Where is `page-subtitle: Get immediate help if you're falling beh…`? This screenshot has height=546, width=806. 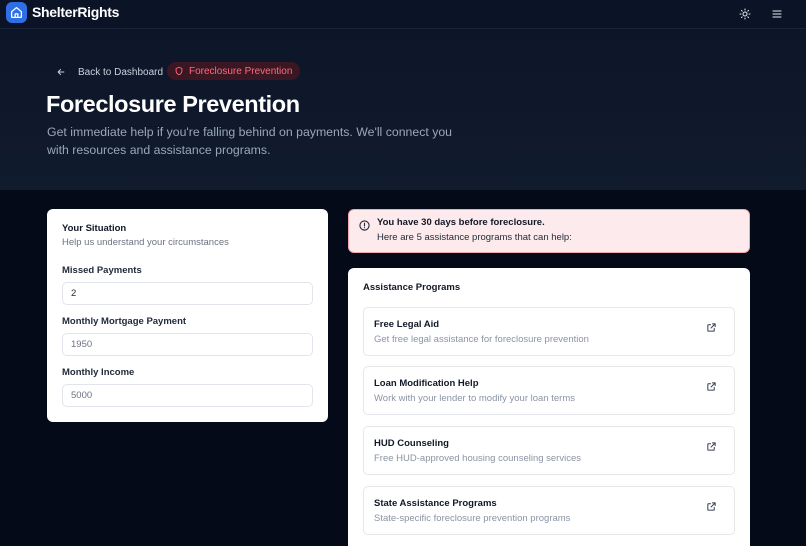
page-subtitle: Get immediate help if you're falling beh… is located at coordinates (250, 141).